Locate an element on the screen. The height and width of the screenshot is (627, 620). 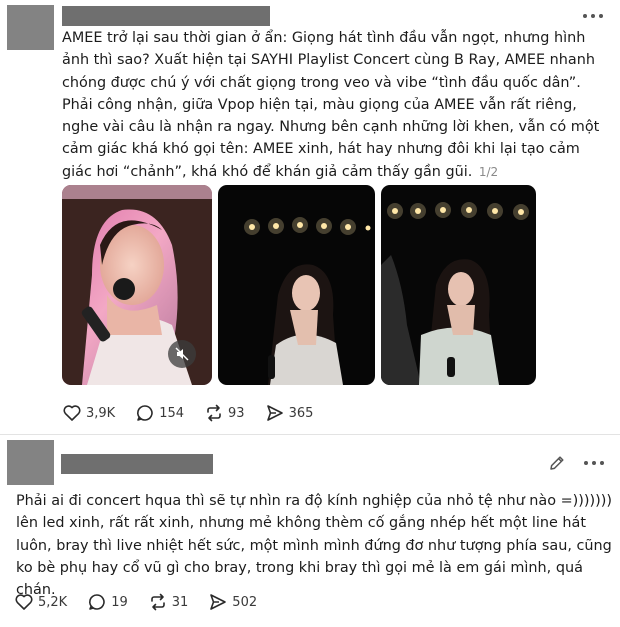
repost-count: 93 is located at coordinates (236, 413).